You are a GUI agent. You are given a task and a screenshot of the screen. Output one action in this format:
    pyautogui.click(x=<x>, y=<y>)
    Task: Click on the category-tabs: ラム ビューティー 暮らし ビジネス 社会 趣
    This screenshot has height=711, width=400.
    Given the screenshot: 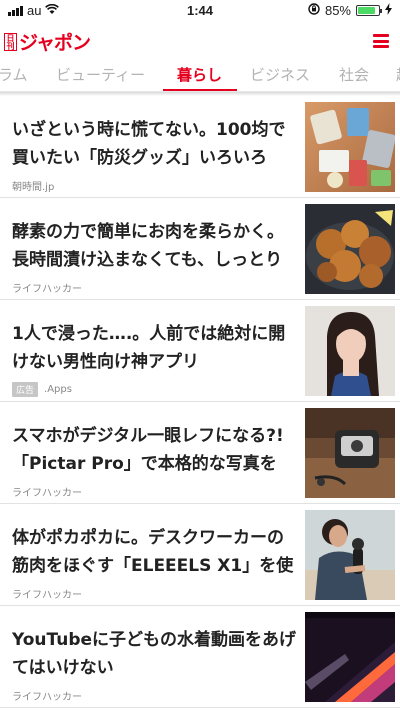 What is the action you would take?
    pyautogui.click(x=200, y=75)
    